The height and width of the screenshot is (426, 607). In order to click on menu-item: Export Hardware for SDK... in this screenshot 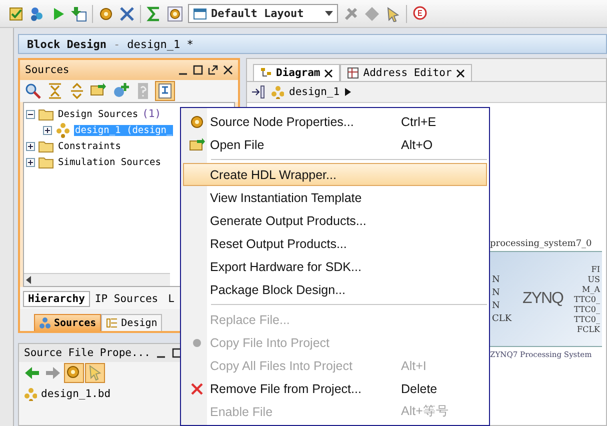, I will do `click(335, 266)`.